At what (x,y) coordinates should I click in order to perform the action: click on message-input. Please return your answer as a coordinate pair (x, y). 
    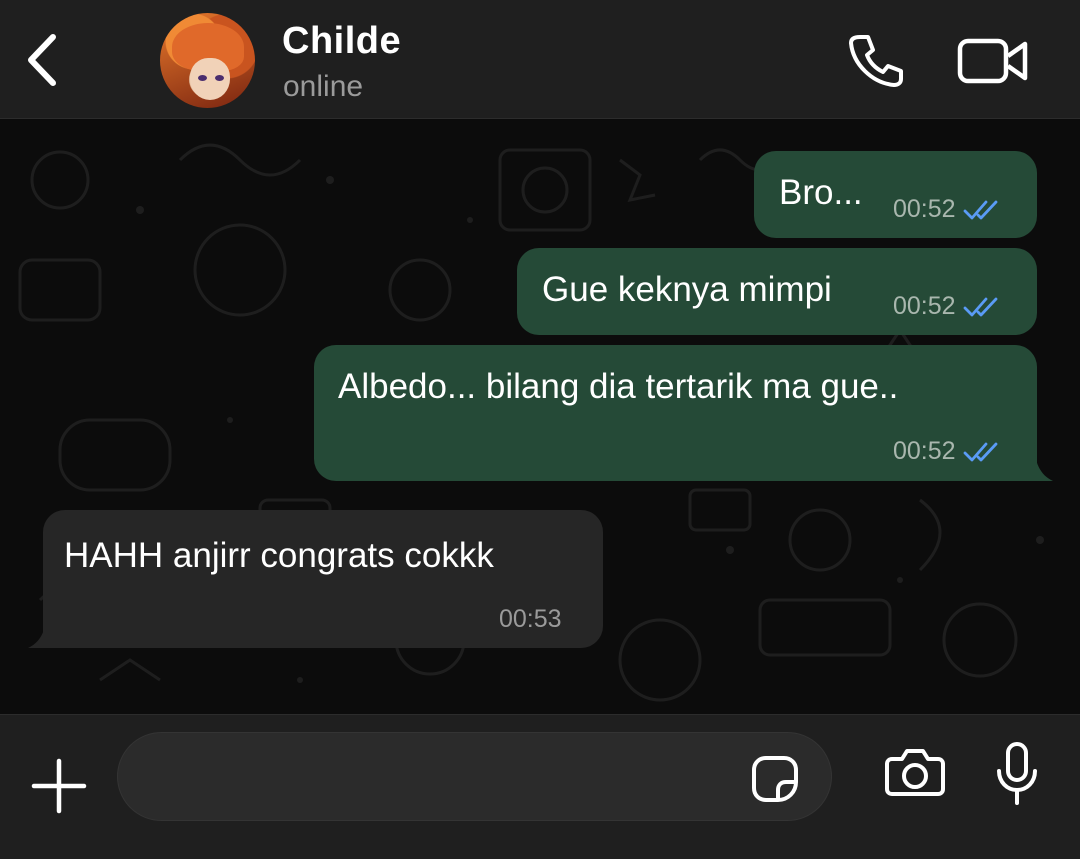
    Looking at the image, I should click on (446, 776).